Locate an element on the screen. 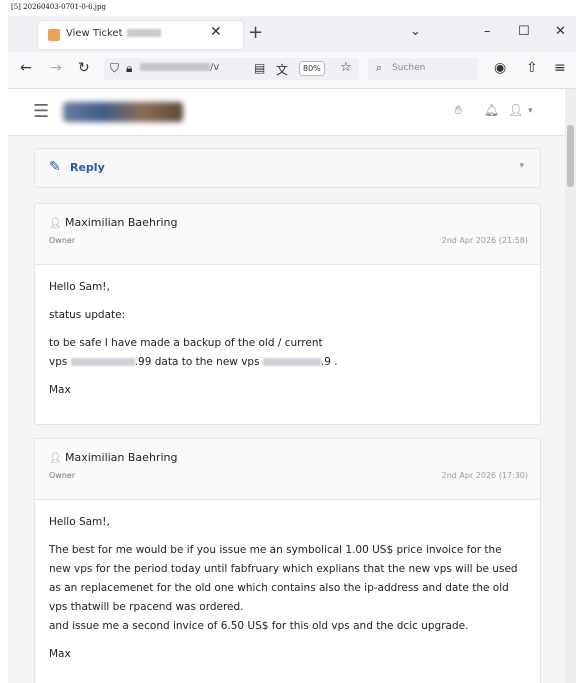  tab-strip: View Ticket ✕ + ⌄ – ☐ ✕ is located at coordinates (292, 34).